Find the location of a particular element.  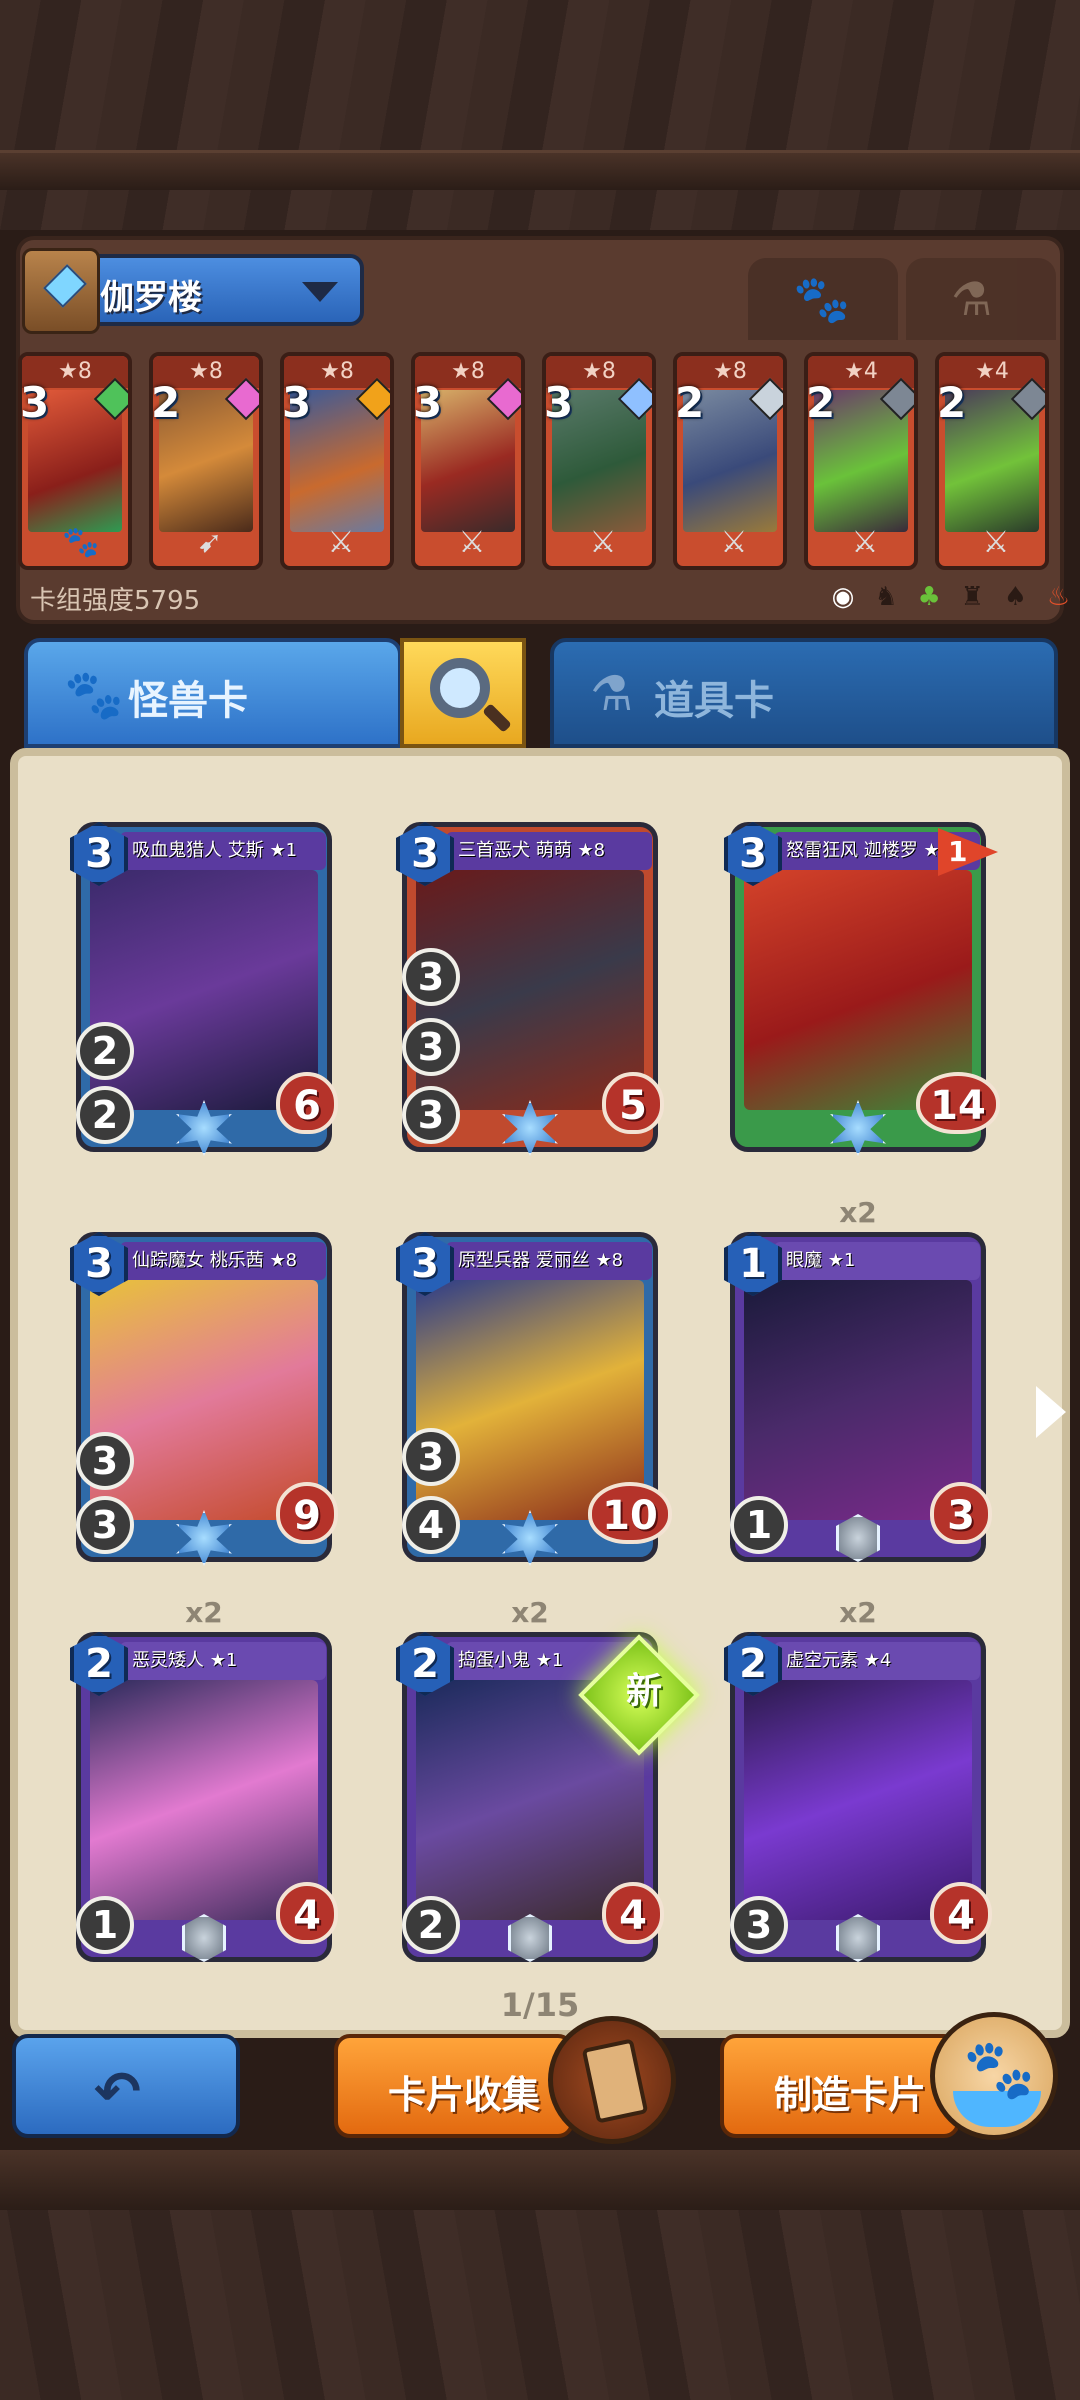

top-wood-background is located at coordinates (540, 115).